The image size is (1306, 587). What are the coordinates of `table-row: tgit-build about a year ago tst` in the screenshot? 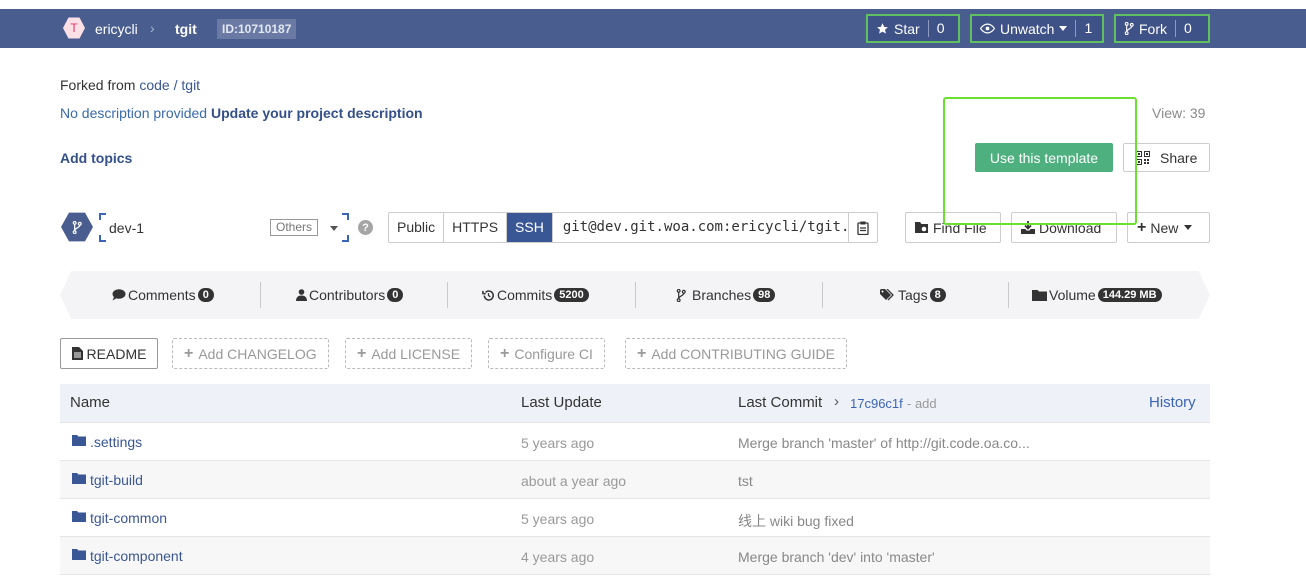 It's located at (635, 479).